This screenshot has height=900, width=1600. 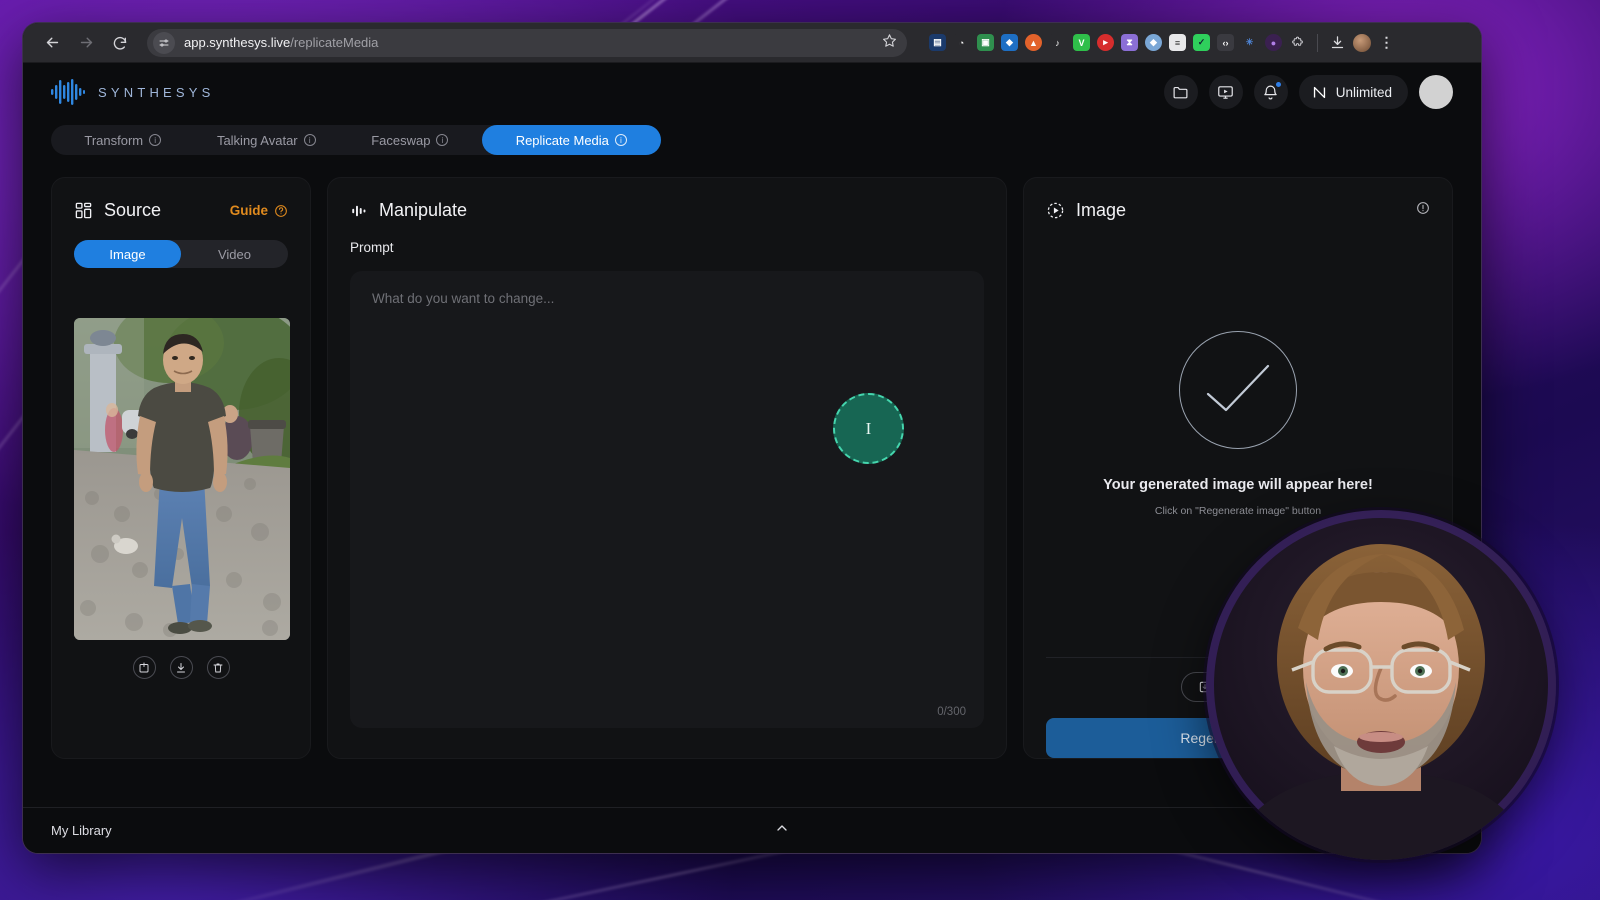 I want to click on extension-7: V, so click(x=1081, y=42).